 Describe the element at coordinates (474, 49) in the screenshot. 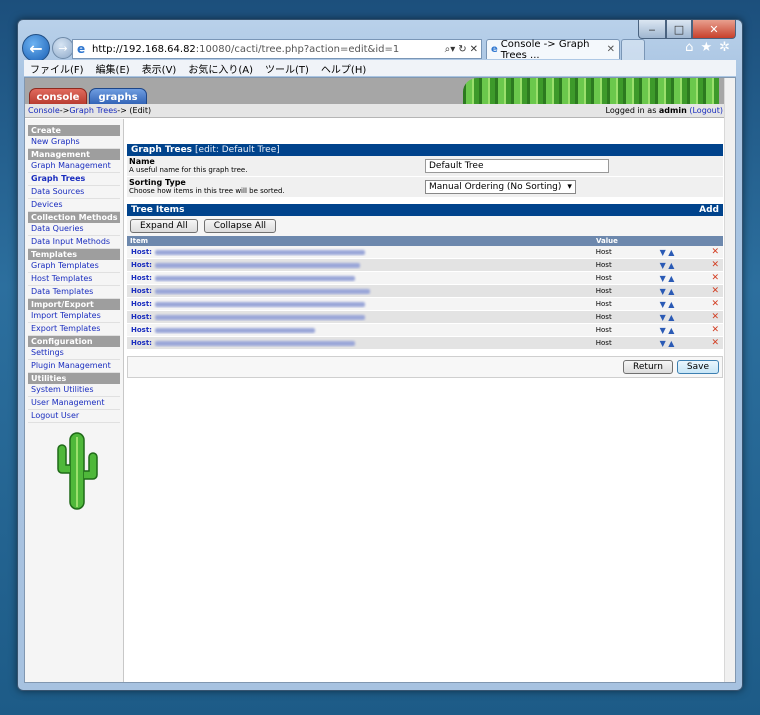

I see `stop-icon: ✕` at that location.